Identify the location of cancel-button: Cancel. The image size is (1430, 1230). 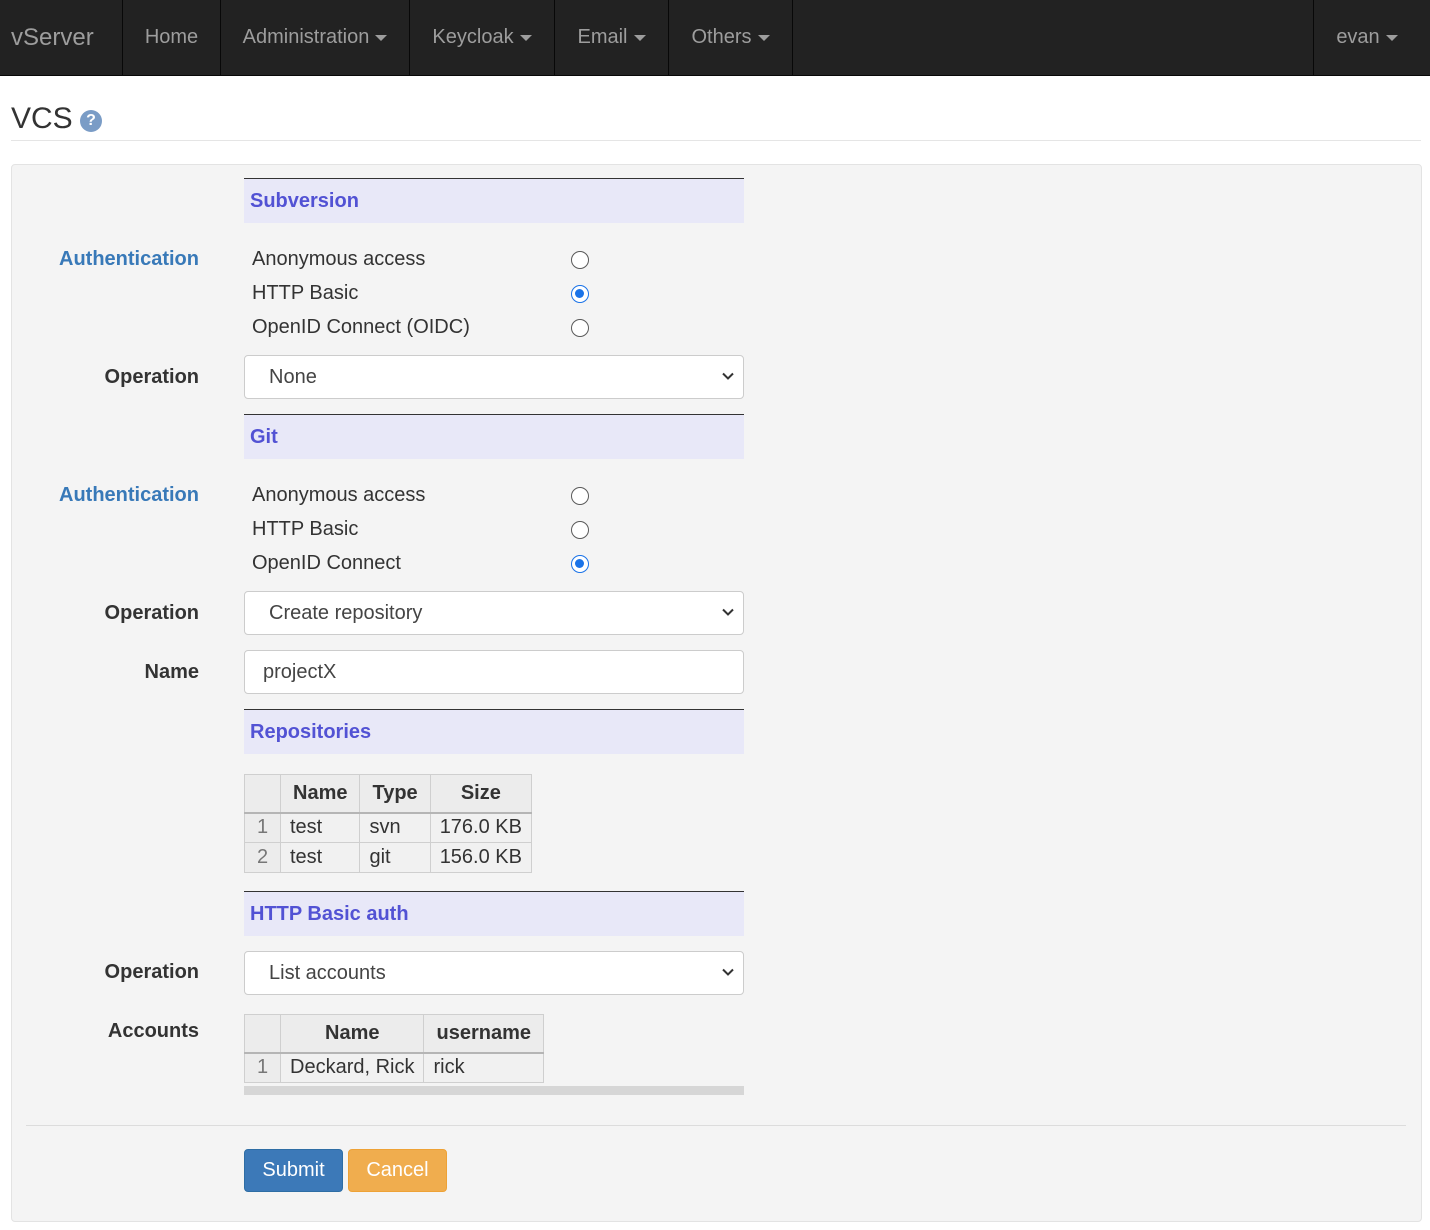
(397, 1170).